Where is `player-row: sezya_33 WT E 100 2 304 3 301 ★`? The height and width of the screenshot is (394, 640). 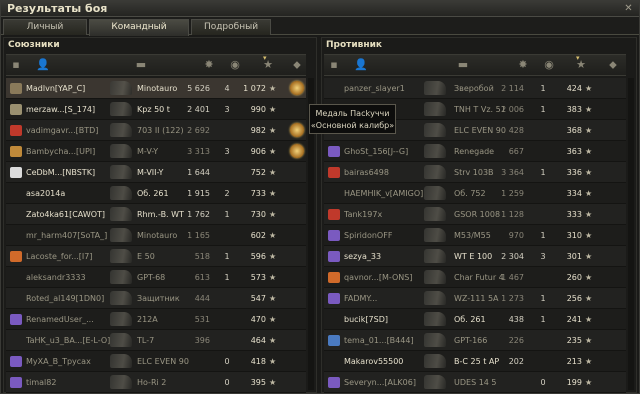 player-row: sezya_33 WT E 100 2 304 3 301 ★ is located at coordinates (475, 256).